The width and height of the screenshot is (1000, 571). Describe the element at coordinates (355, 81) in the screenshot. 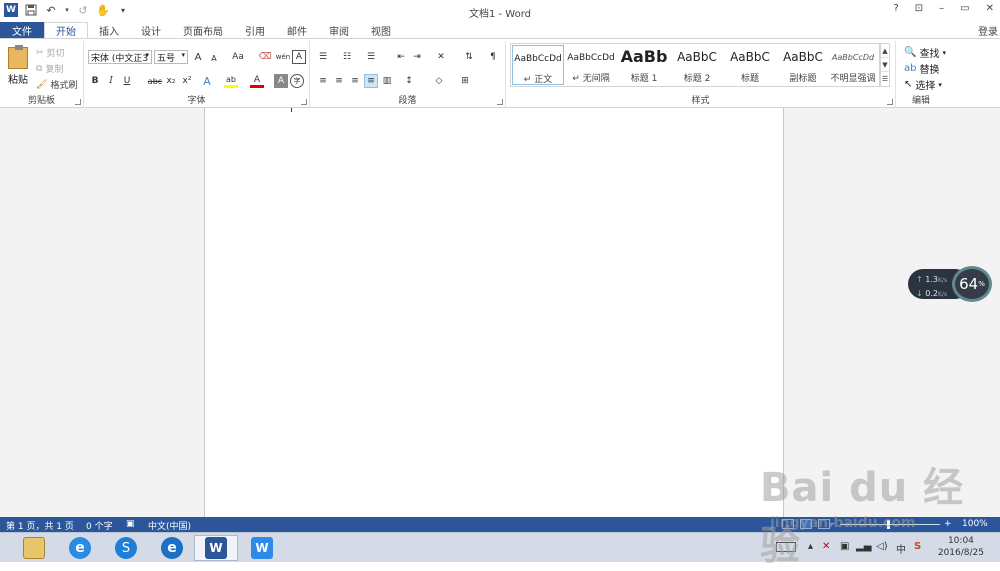

I see `align-right-icon: ≡` at that location.